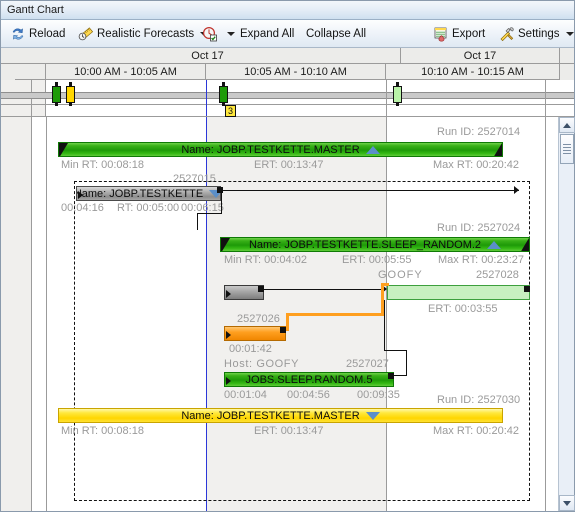 Image resolution: width=575 pixels, height=512 pixels. What do you see at coordinates (35, 10) in the screenshot?
I see `window-title: Gantt Chart` at bounding box center [35, 10].